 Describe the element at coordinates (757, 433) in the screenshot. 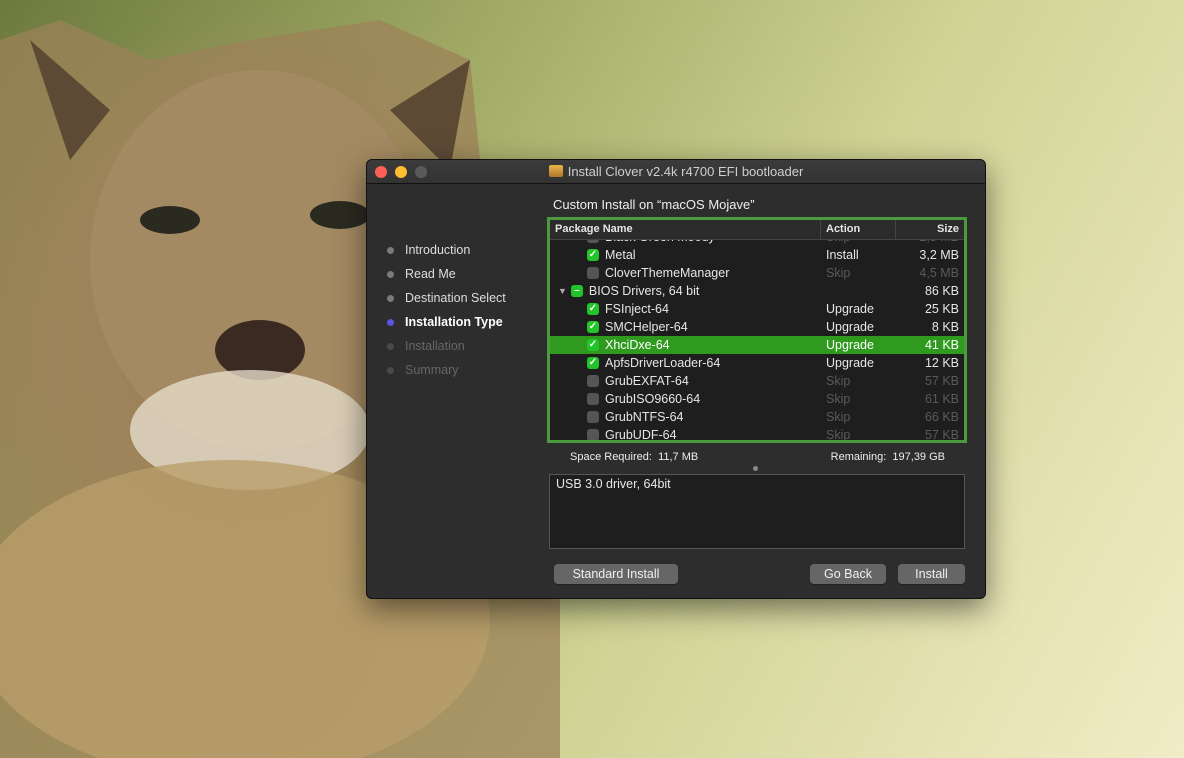

I see `table-row: GrubUDF-64 Skip 57 KB` at that location.